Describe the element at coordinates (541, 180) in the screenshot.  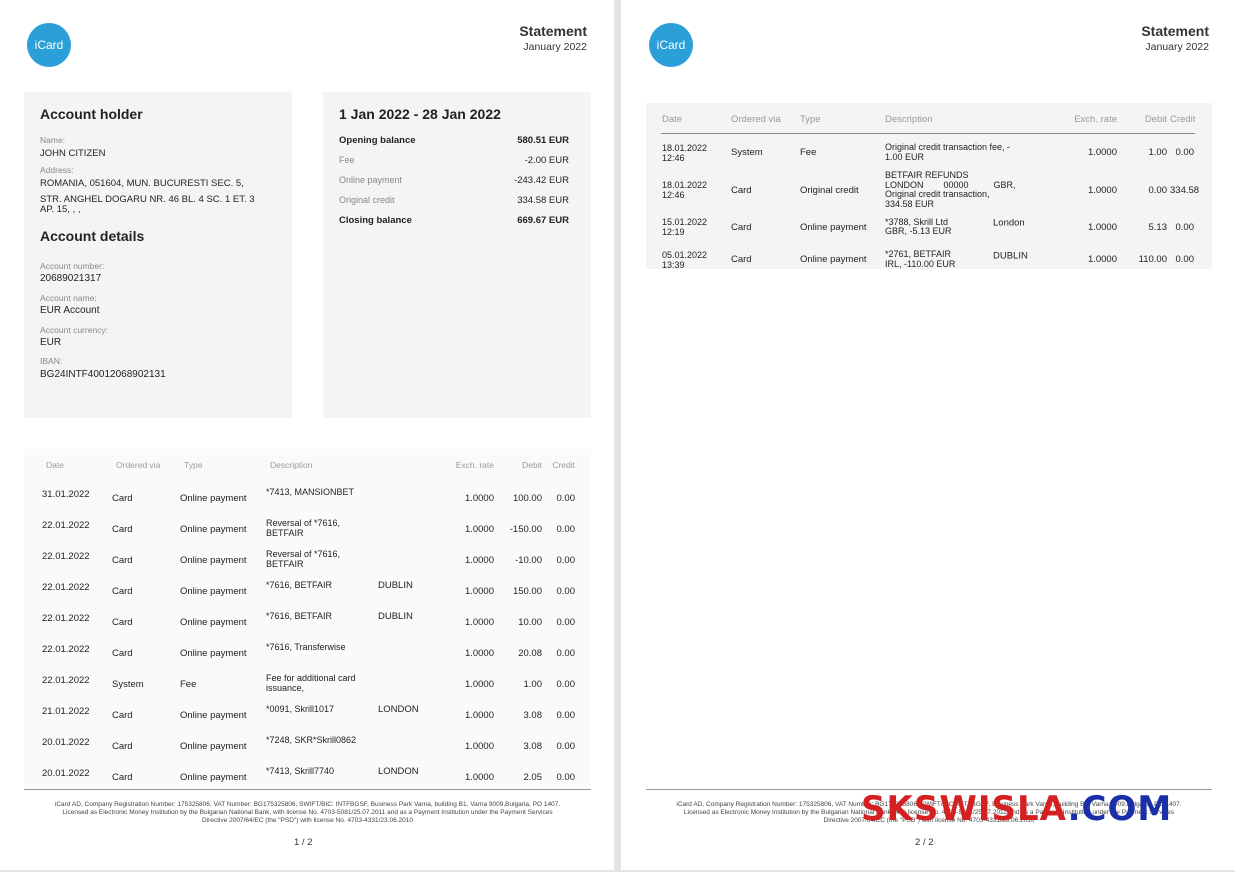
I see `summary-value: -243.42 EUR` at that location.